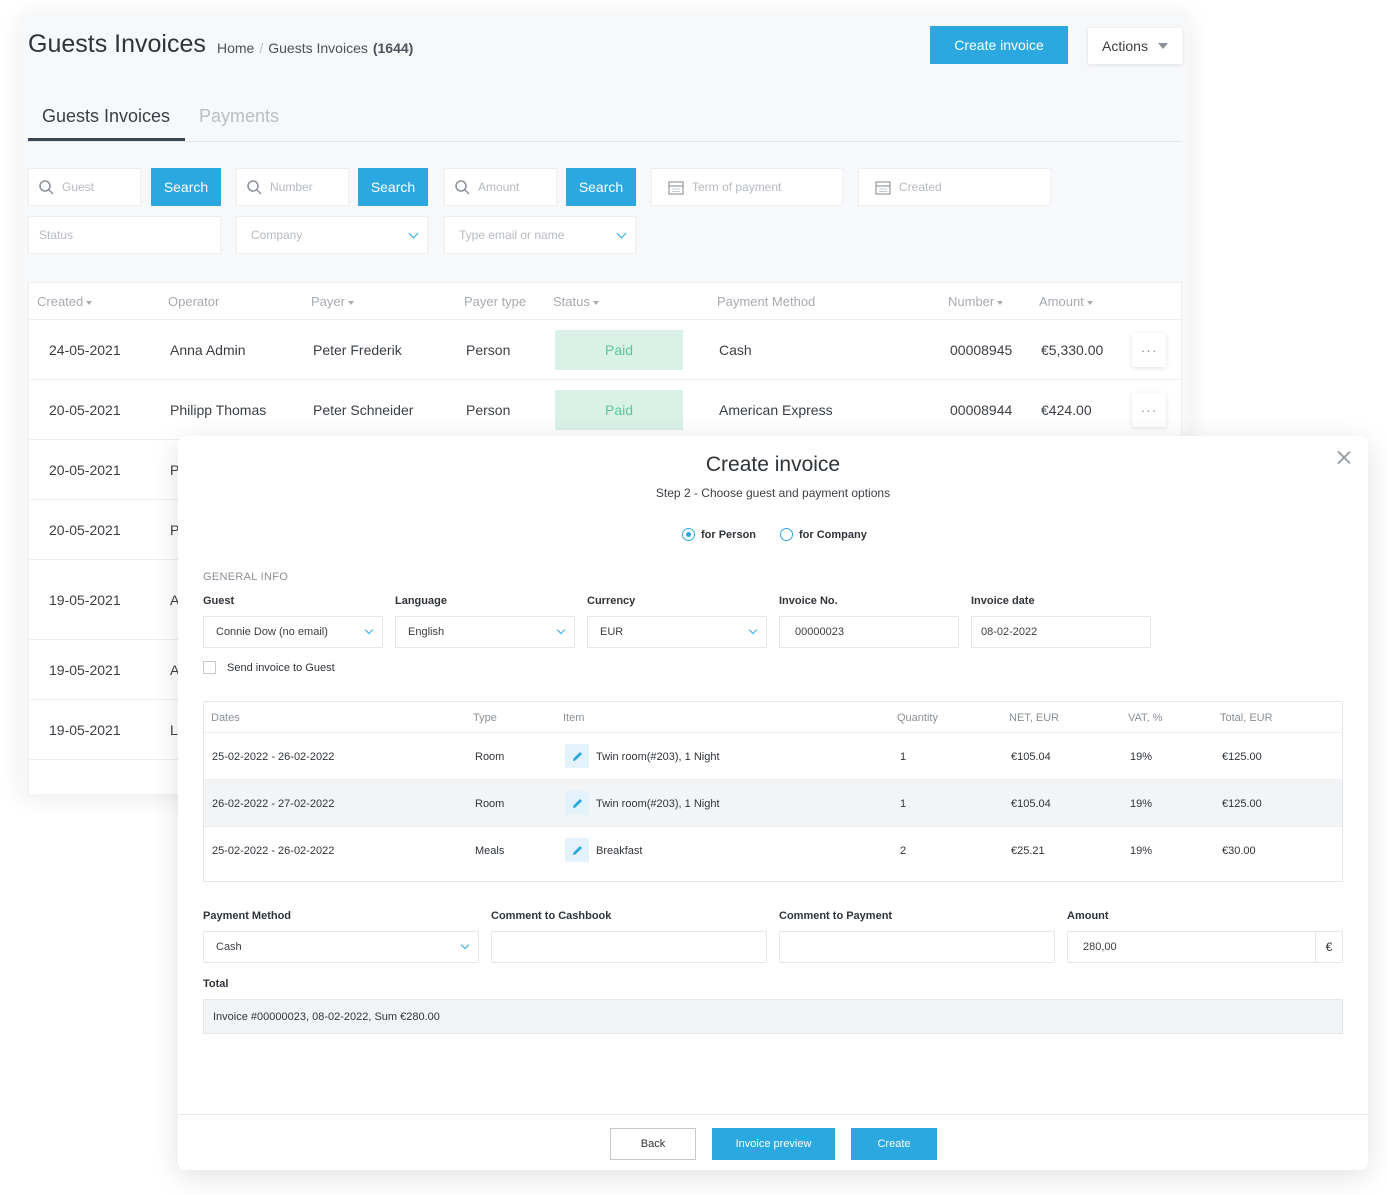 The image size is (1386, 1194). What do you see at coordinates (1100, 947) in the screenshot?
I see `amount-value: 280,00` at bounding box center [1100, 947].